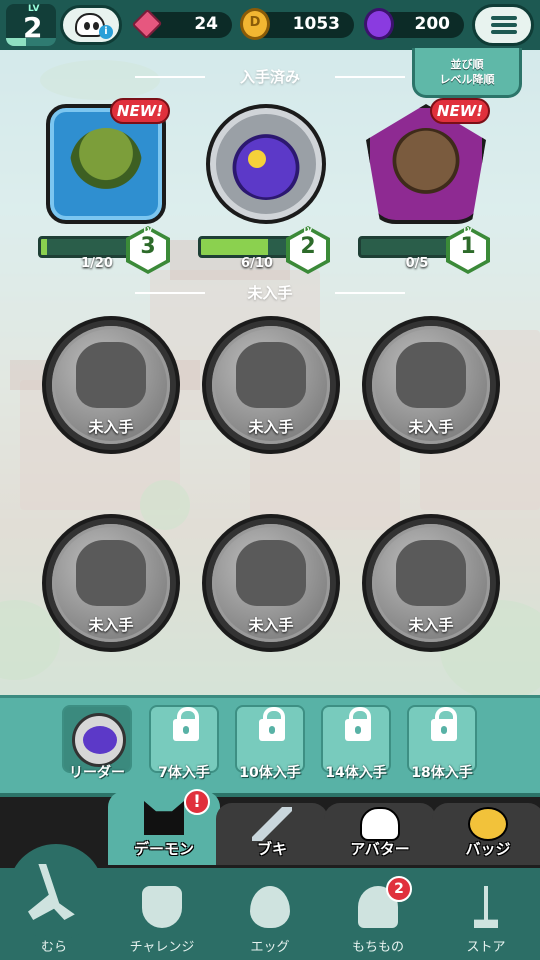  I want to click on nav-items: 2 もちもの, so click(378, 914).